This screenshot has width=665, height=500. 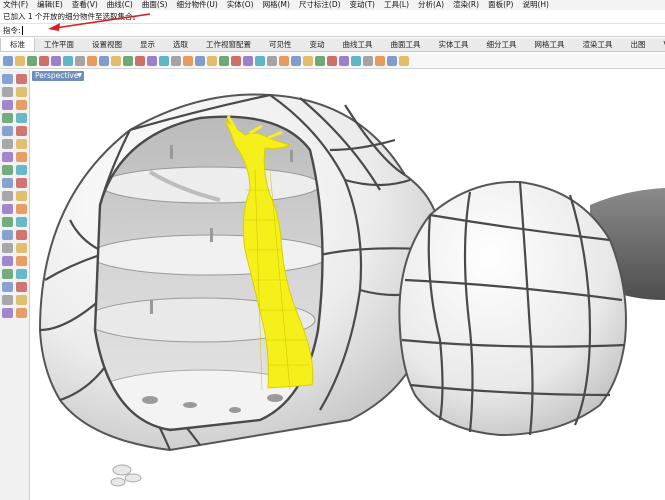 I want to click on command-line: 指令:, so click(x=332, y=30).